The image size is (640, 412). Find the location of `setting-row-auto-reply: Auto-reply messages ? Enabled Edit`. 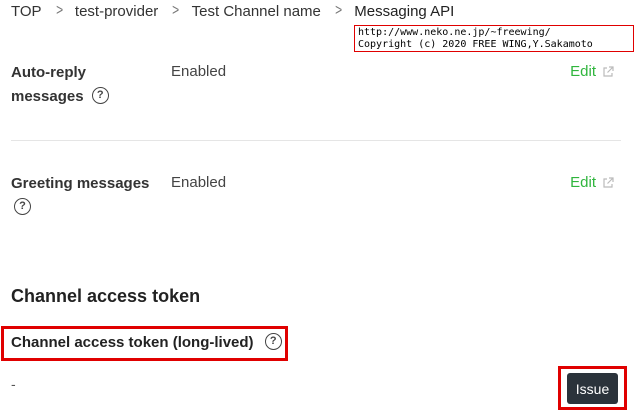

setting-row-auto-reply: Auto-reply messages ? Enabled Edit is located at coordinates (316, 91).